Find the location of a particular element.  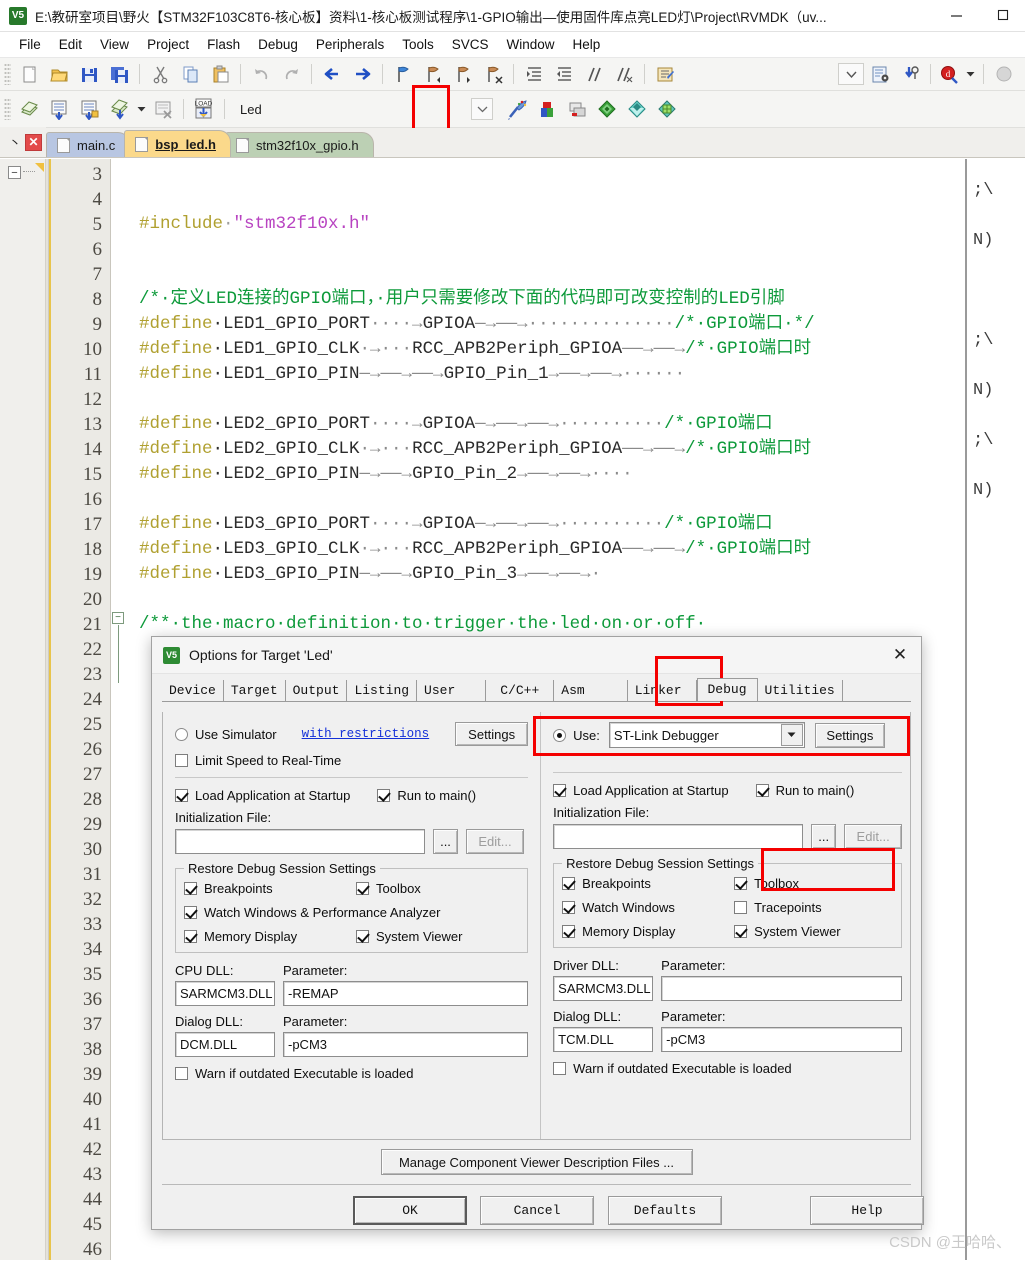

menu-item-svcs: SVCS is located at coordinates (470, 44).